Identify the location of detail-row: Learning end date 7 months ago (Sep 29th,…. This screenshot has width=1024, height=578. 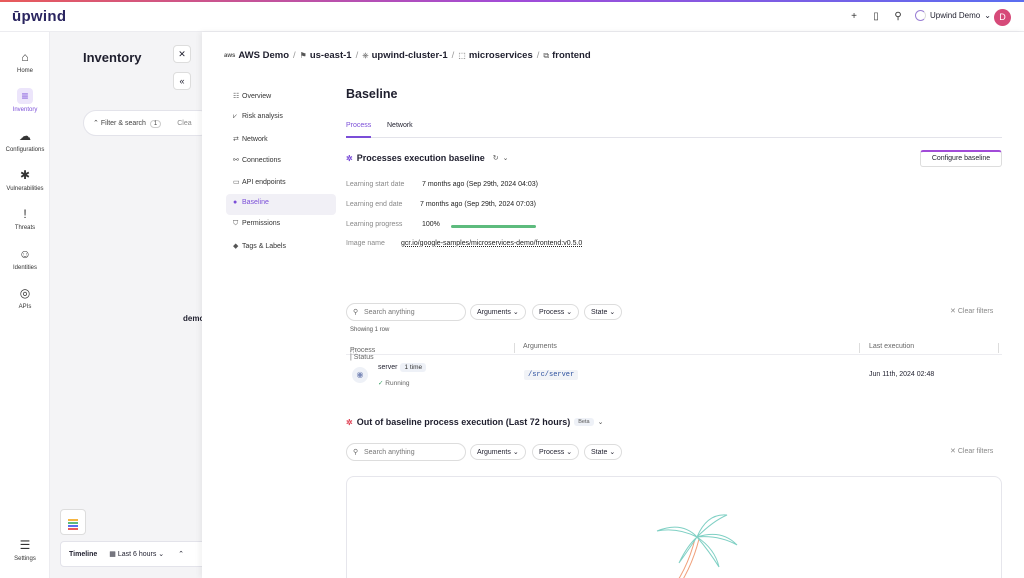
(441, 204).